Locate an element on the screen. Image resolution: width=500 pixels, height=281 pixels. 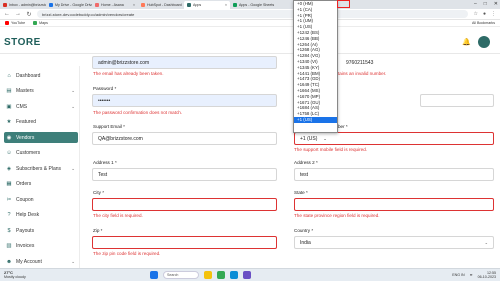
browser-tab: Inbox - admin@brizzstore...× is located at coordinates (23, 5).